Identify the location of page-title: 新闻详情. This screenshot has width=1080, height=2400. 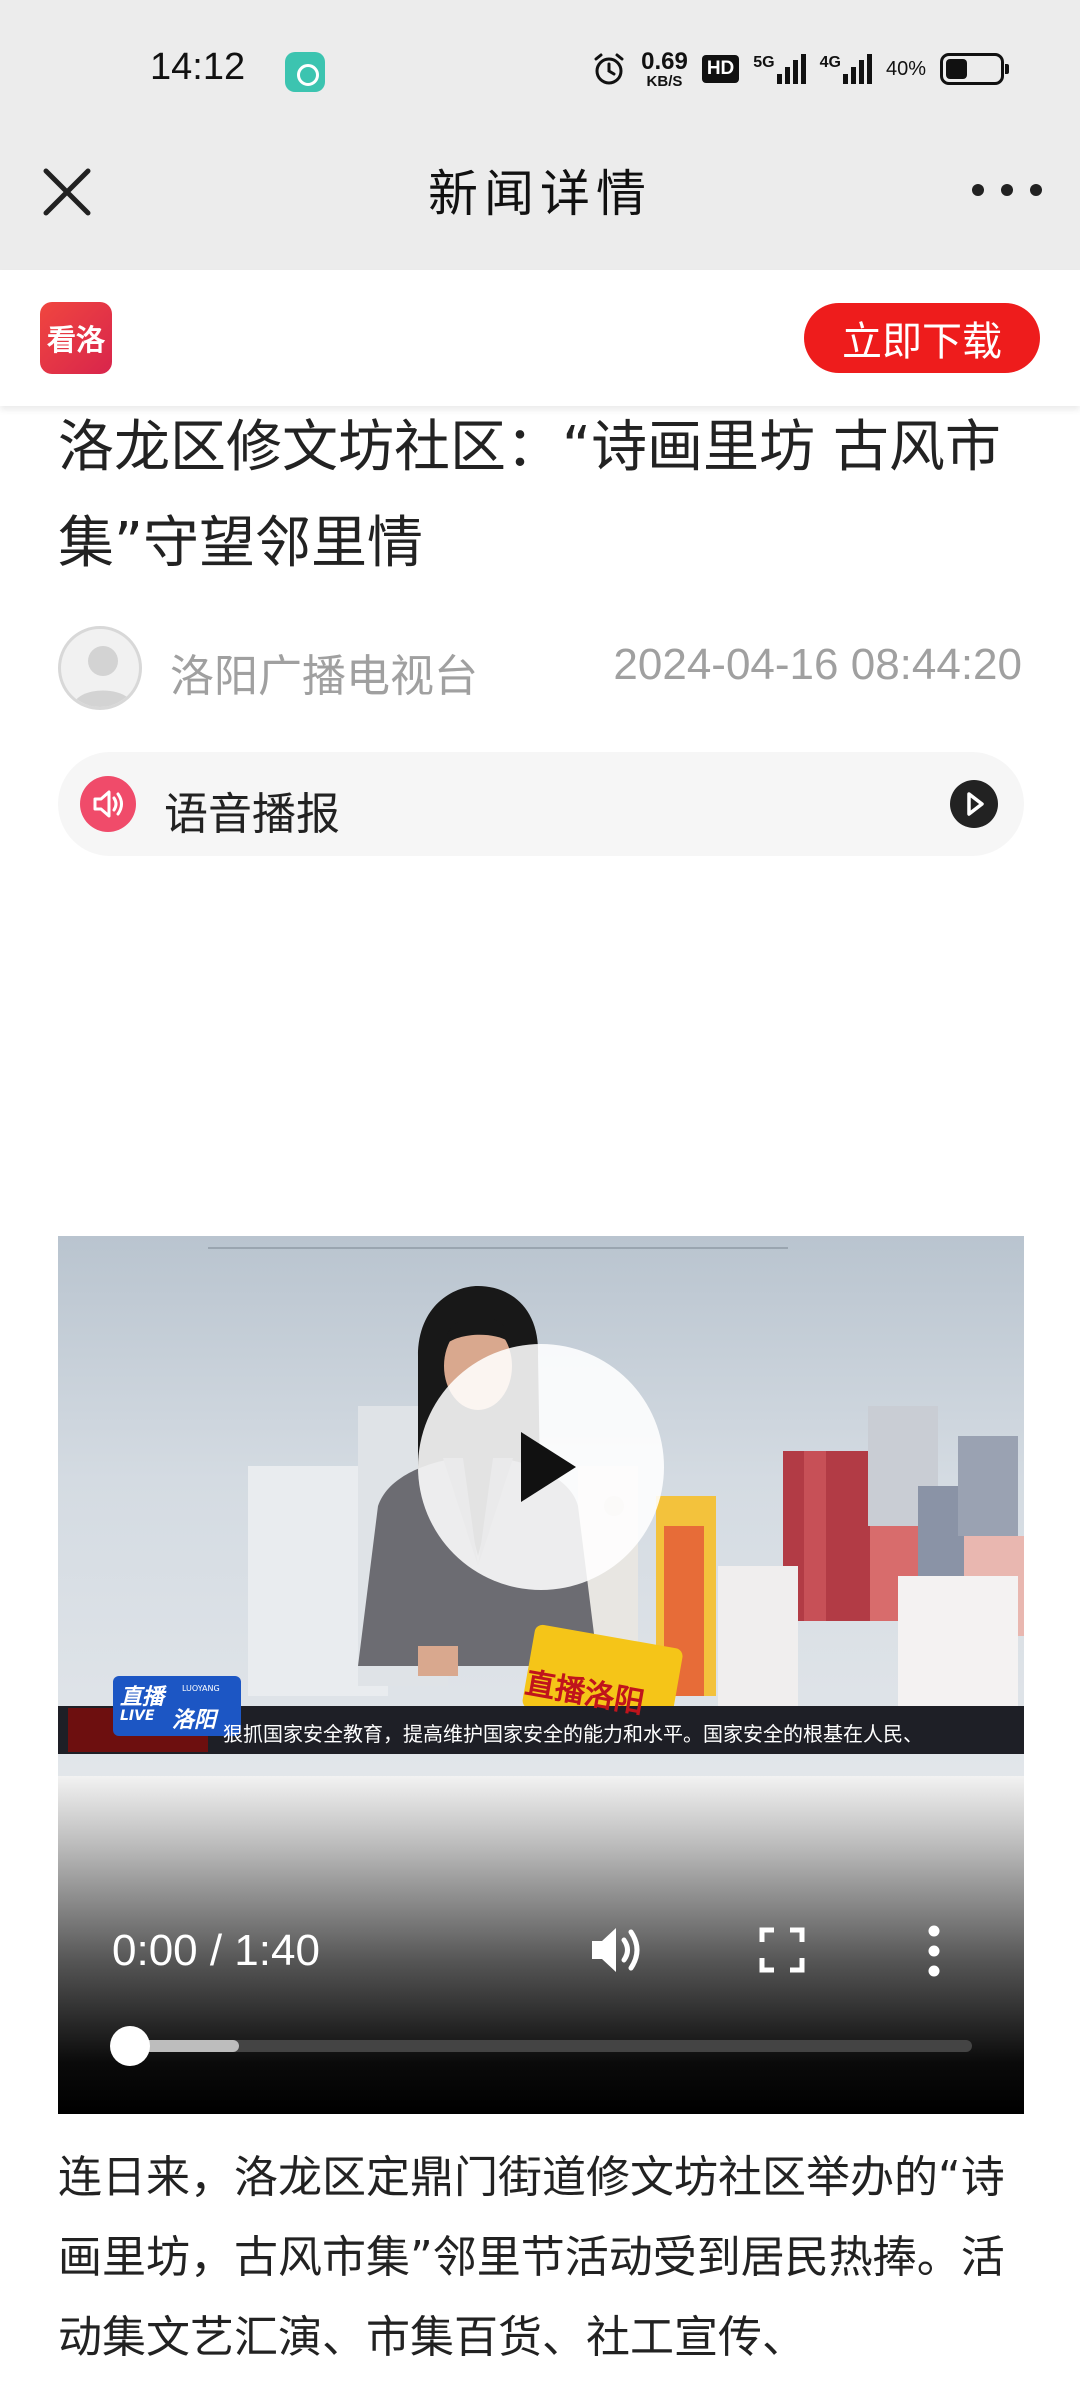
(540, 194).